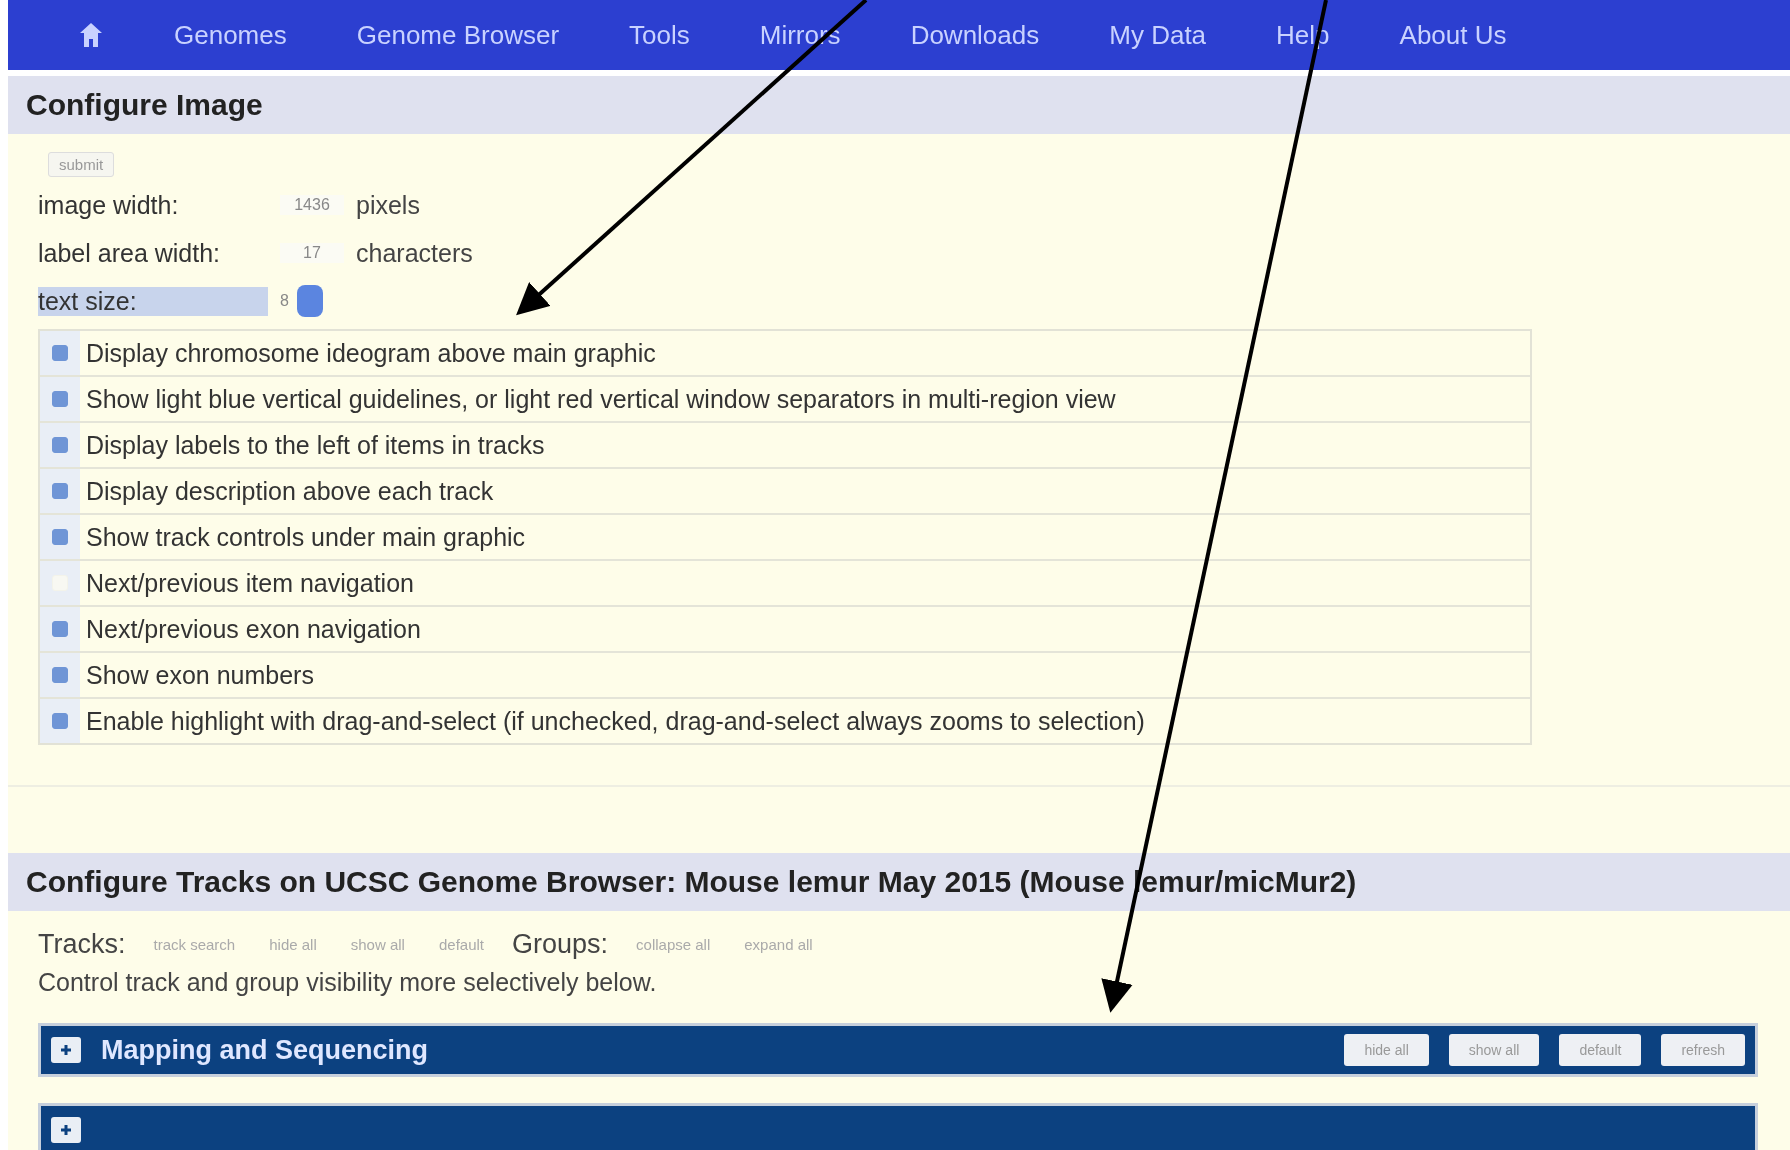  What do you see at coordinates (305, 537) in the screenshot?
I see `option-label: Show track controls under main graphic` at bounding box center [305, 537].